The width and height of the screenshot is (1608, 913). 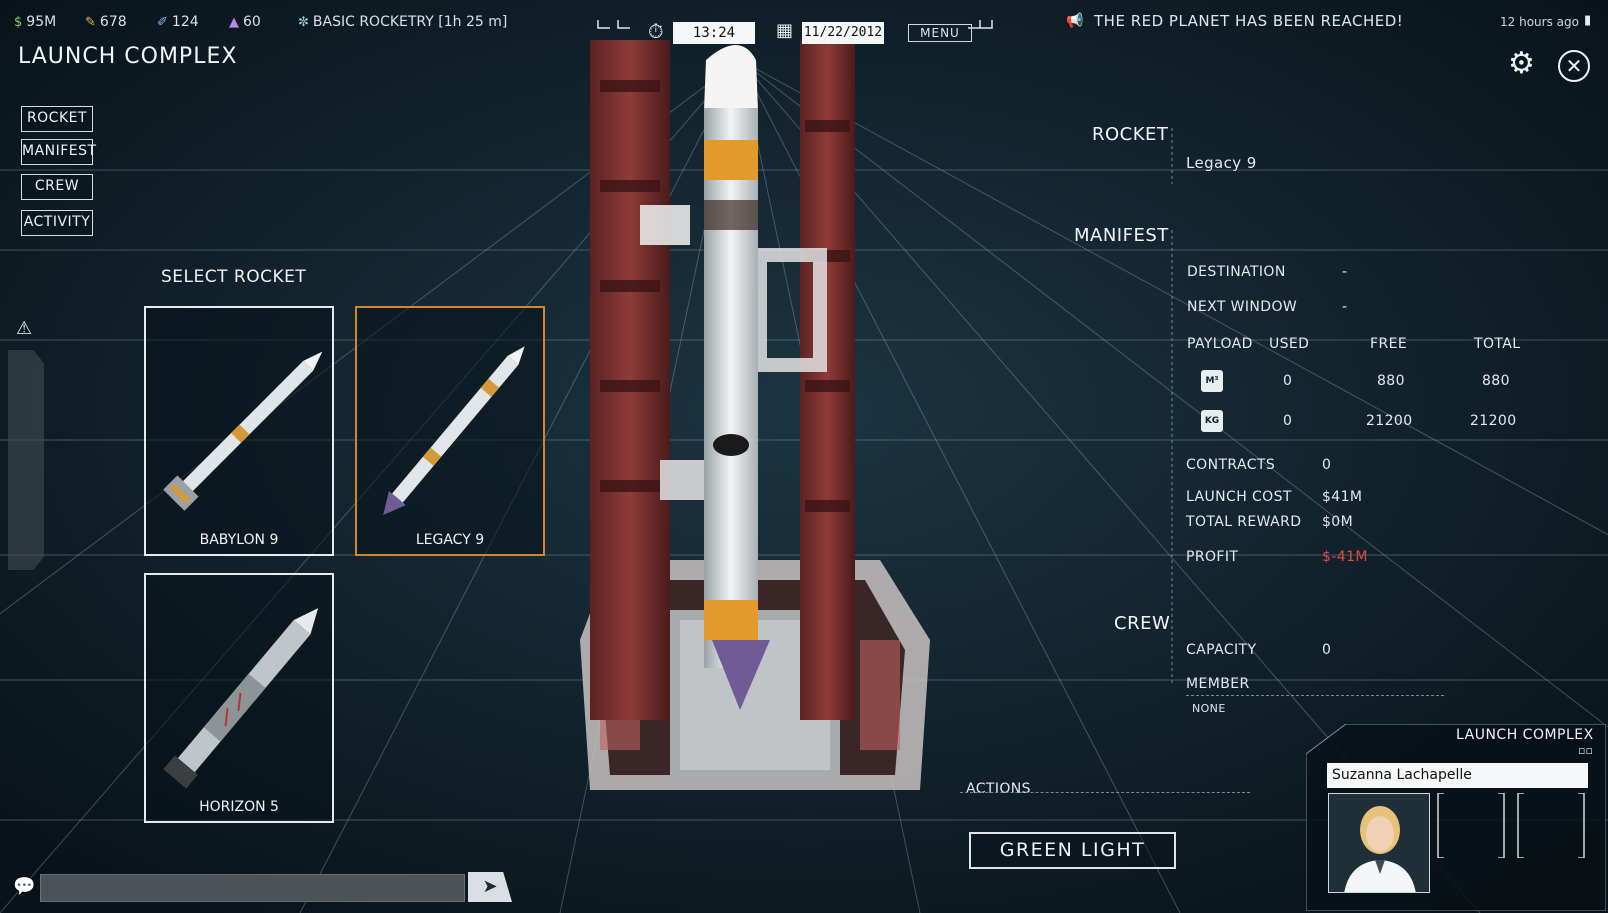 I want to click on resource-b-indicator: ✎ 678, so click(x=106, y=22).